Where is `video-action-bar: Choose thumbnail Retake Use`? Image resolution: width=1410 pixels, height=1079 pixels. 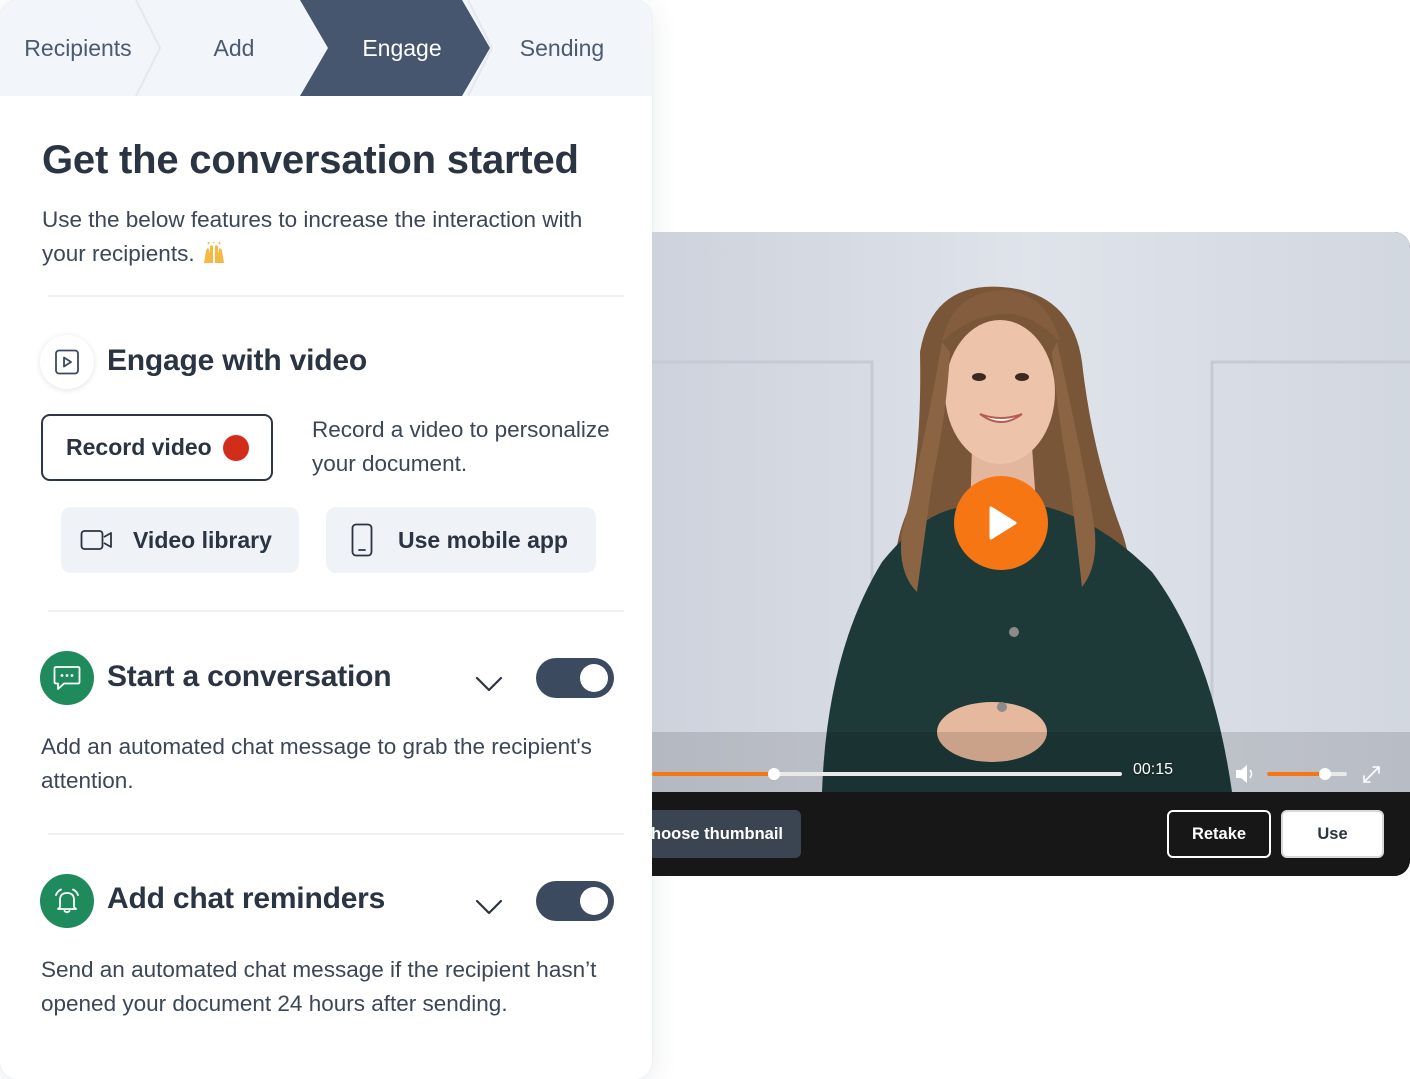 video-action-bar: Choose thumbnail Retake Use is located at coordinates (1031, 834).